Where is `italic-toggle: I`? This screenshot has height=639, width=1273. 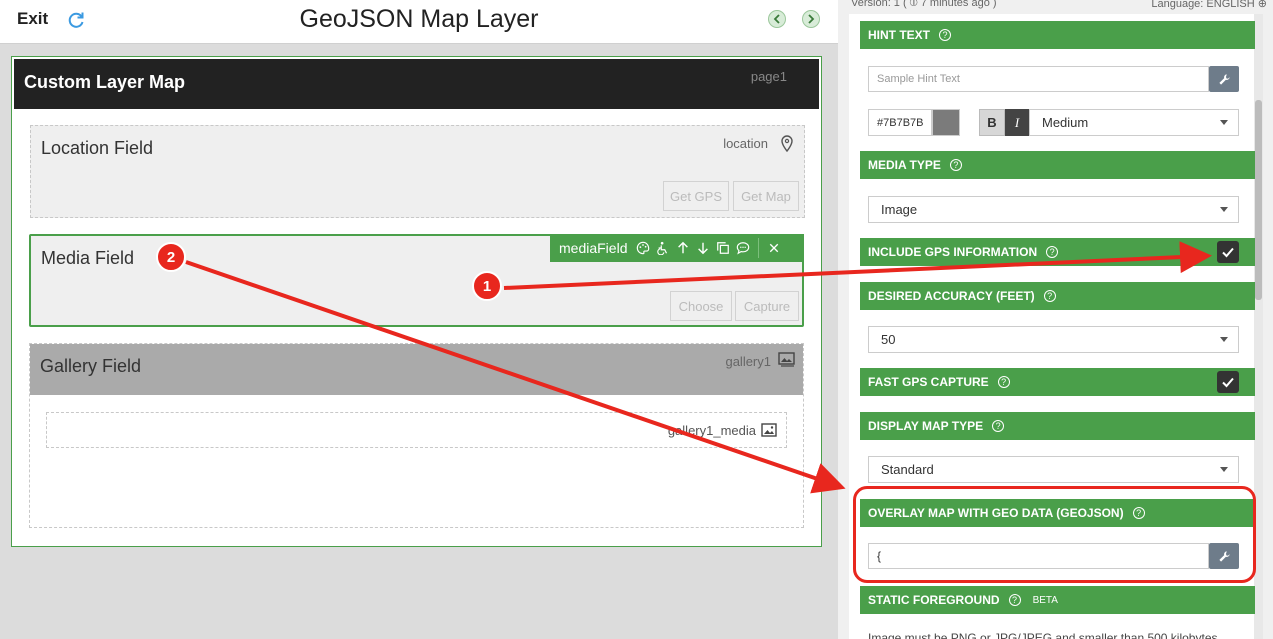 italic-toggle: I is located at coordinates (1017, 122).